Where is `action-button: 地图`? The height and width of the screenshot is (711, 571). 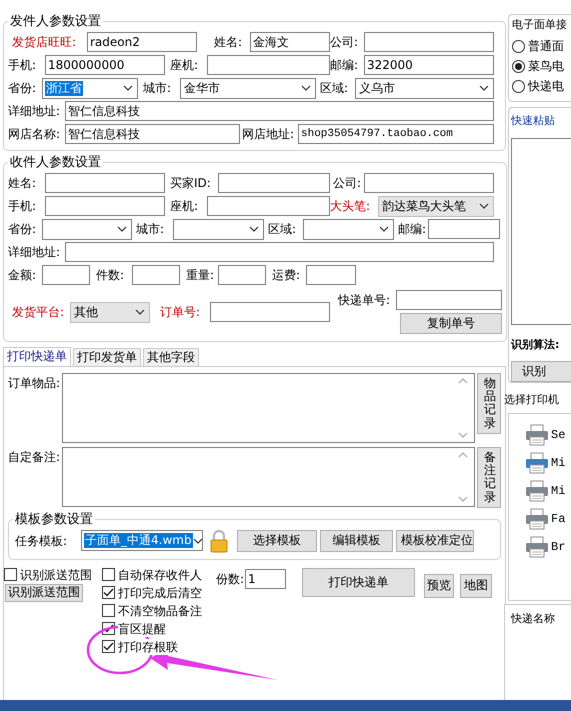
action-button: 地图 is located at coordinates (476, 586).